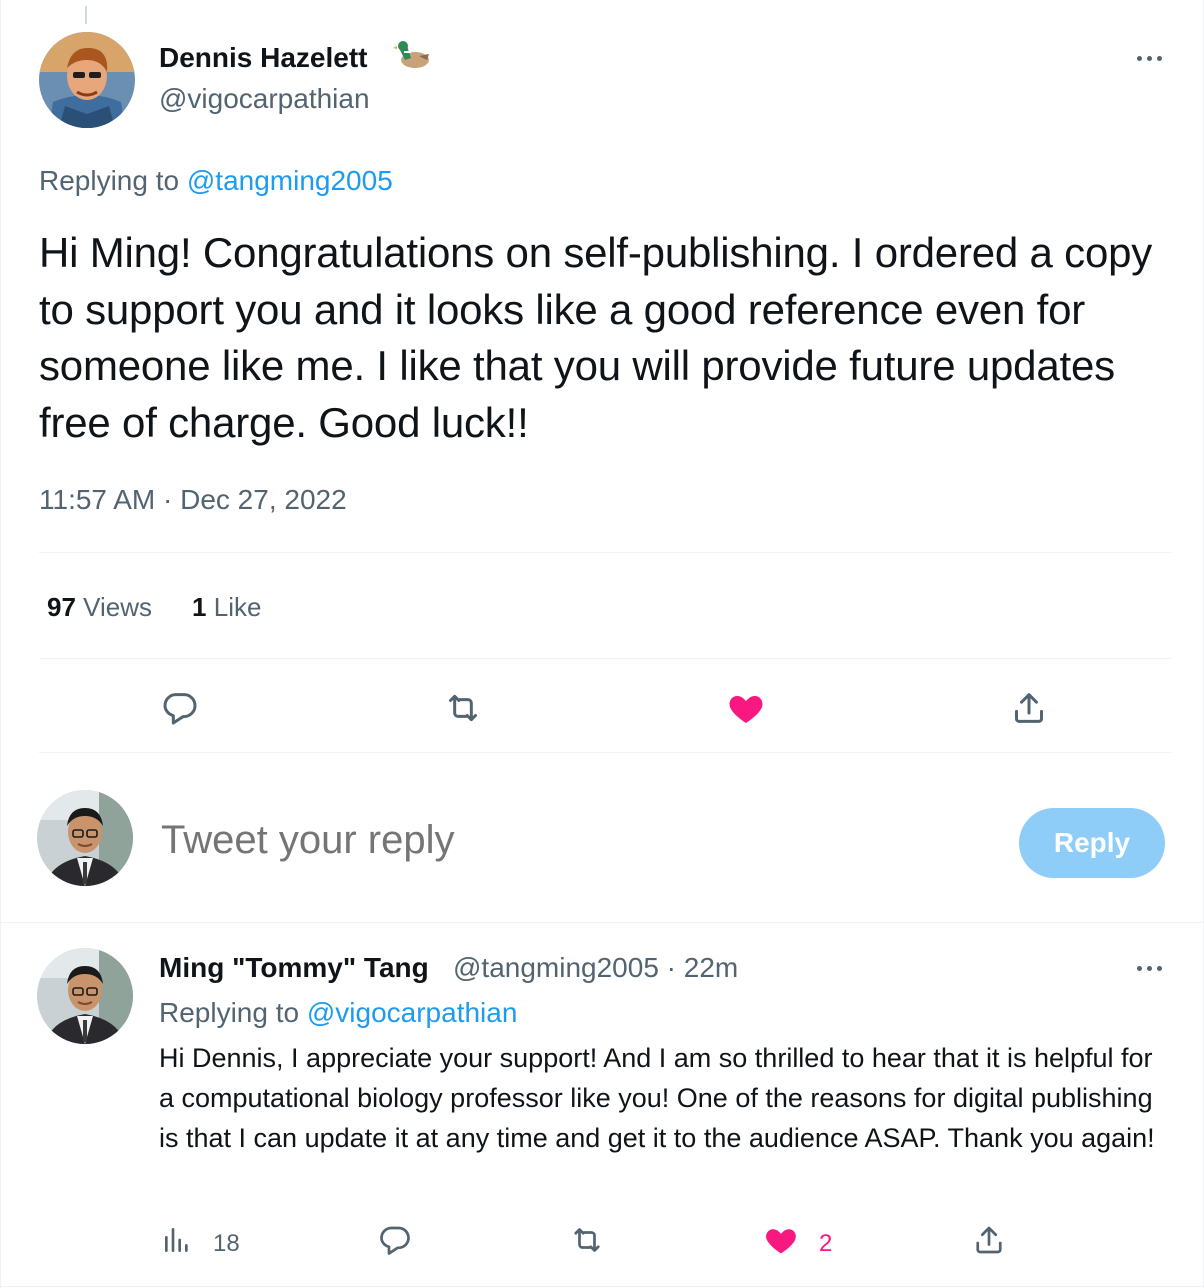 Image resolution: width=1204 pixels, height=1288 pixels. Describe the element at coordinates (595, 968) in the screenshot. I see `reply-author-handle: @tangming2005 · 22m` at that location.